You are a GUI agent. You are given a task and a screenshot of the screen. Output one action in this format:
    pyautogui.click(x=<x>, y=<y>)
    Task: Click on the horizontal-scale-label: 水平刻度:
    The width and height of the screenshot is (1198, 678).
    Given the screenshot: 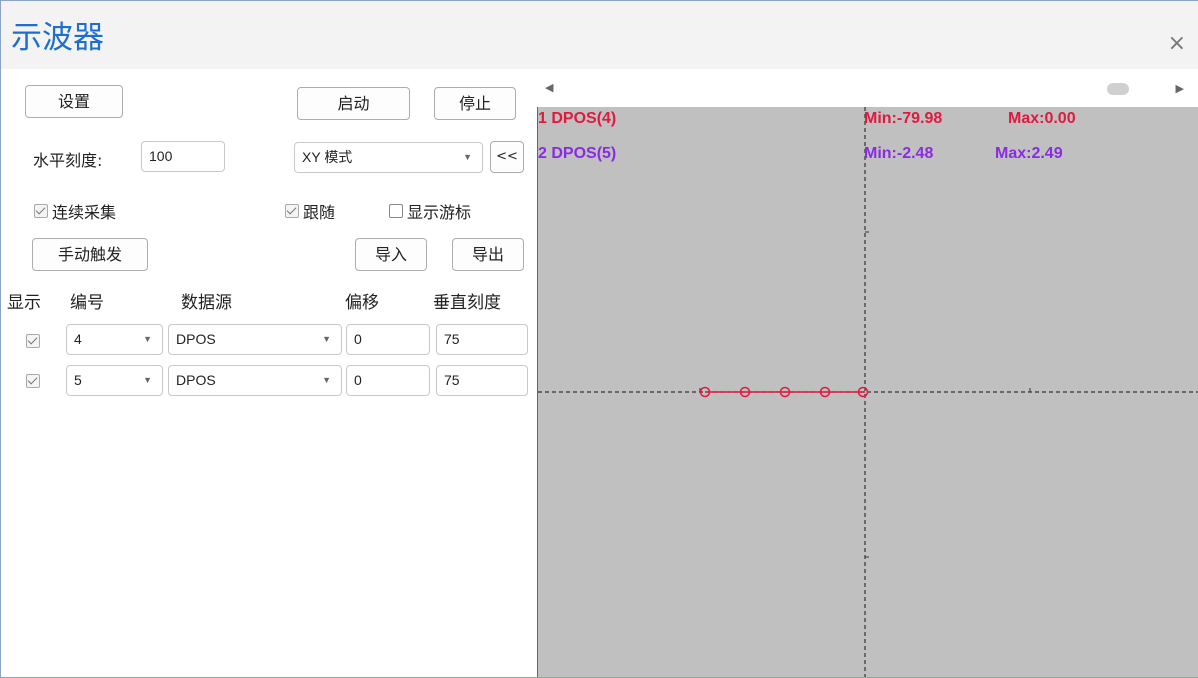 What is the action you would take?
    pyautogui.click(x=68, y=160)
    